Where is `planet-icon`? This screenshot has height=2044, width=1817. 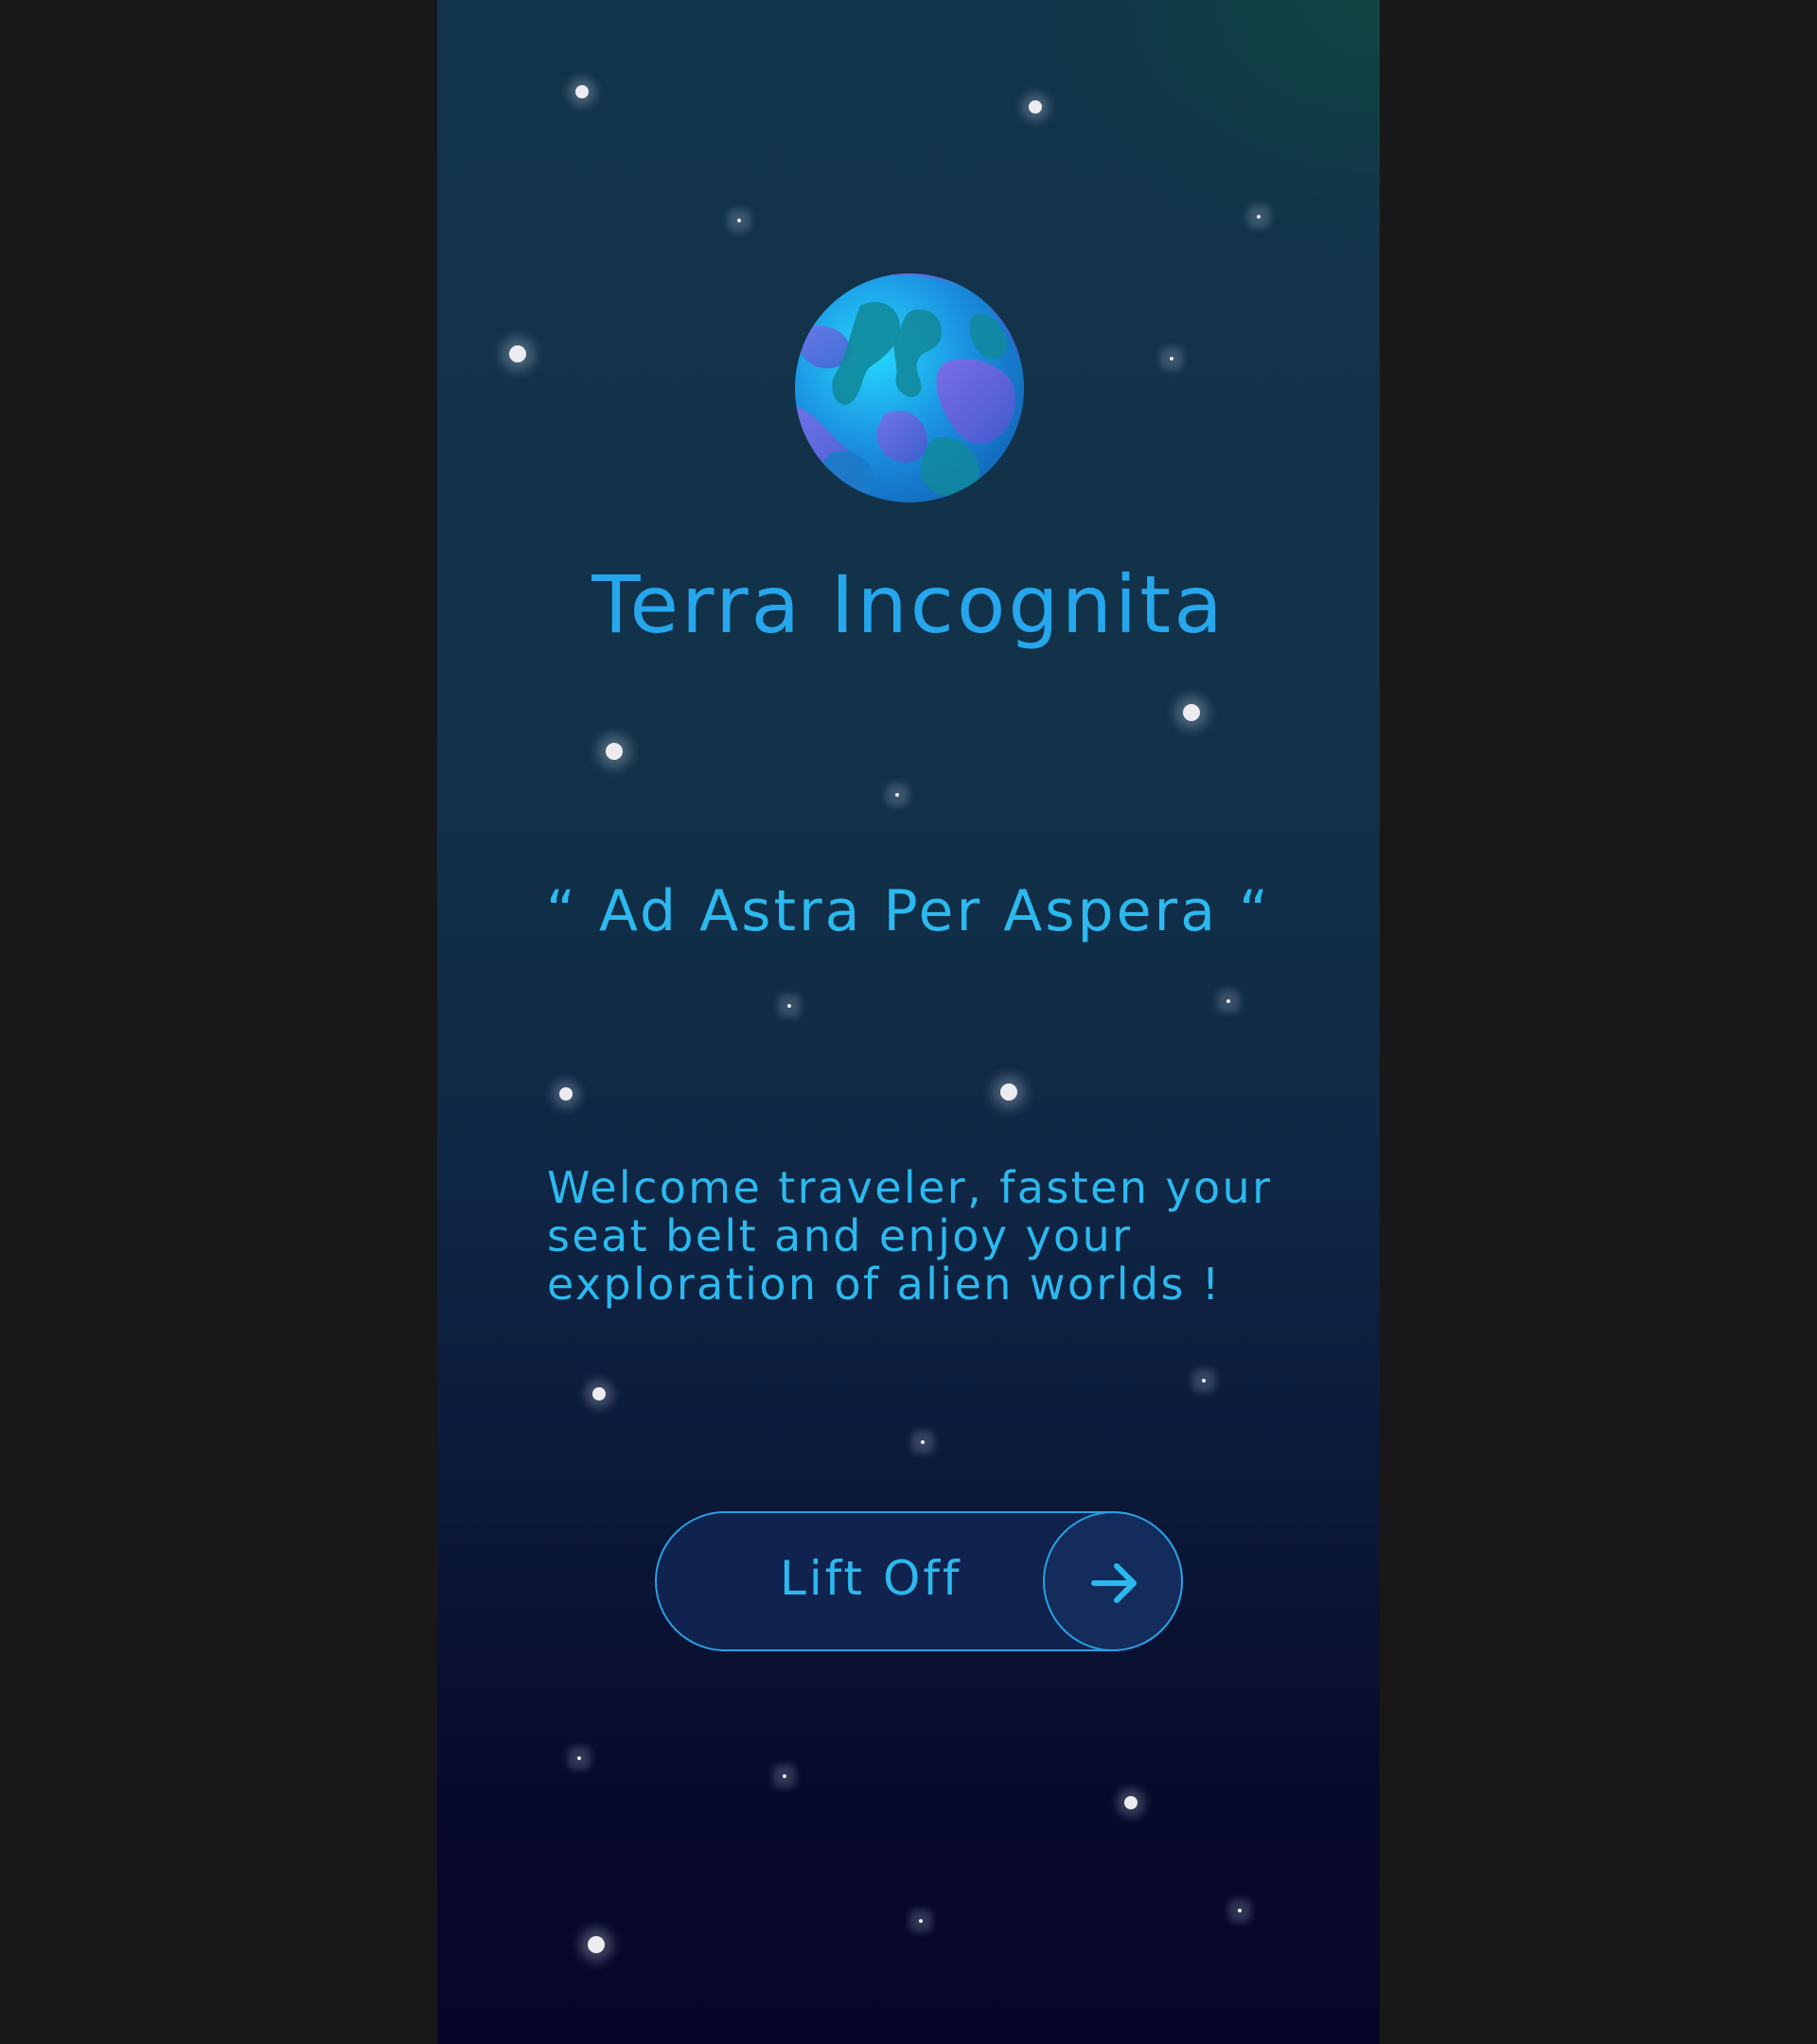 planet-icon is located at coordinates (909, 388).